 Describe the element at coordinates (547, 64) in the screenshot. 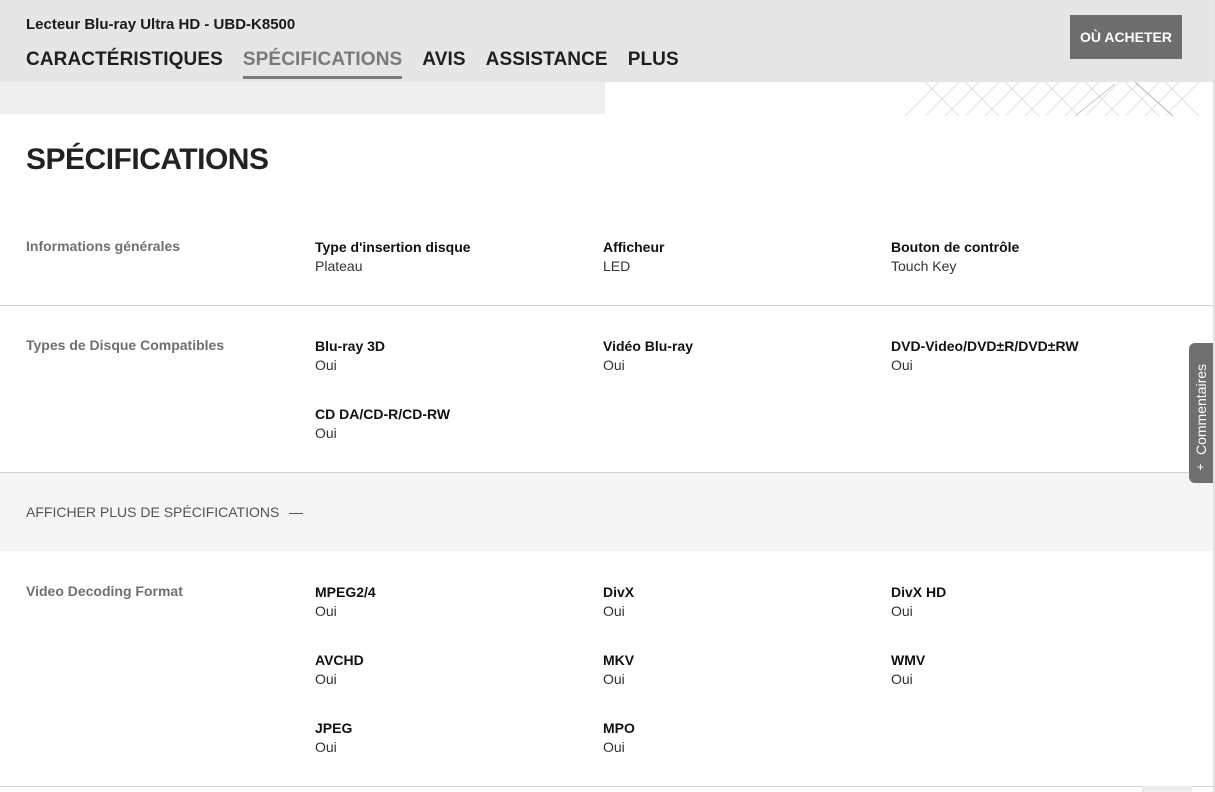

I see `tab-assistance: ASSISTANCE` at that location.